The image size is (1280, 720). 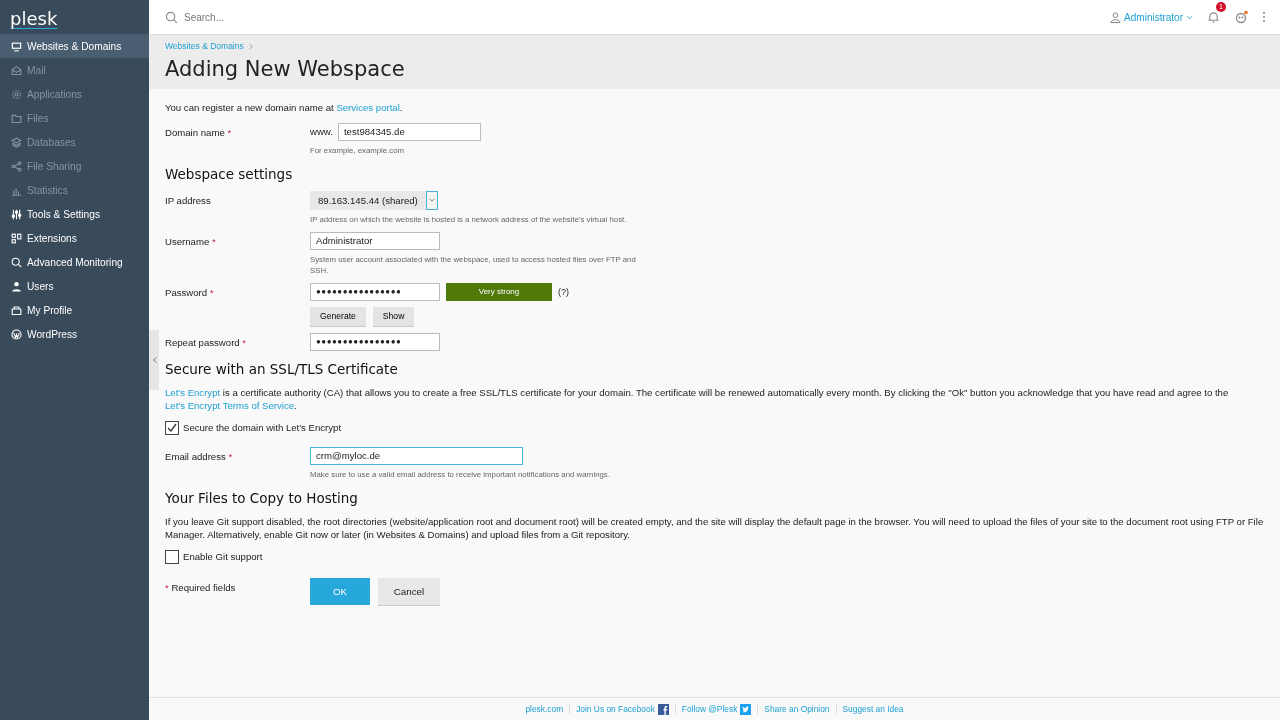 I want to click on bird-icon, so click(x=746, y=709).